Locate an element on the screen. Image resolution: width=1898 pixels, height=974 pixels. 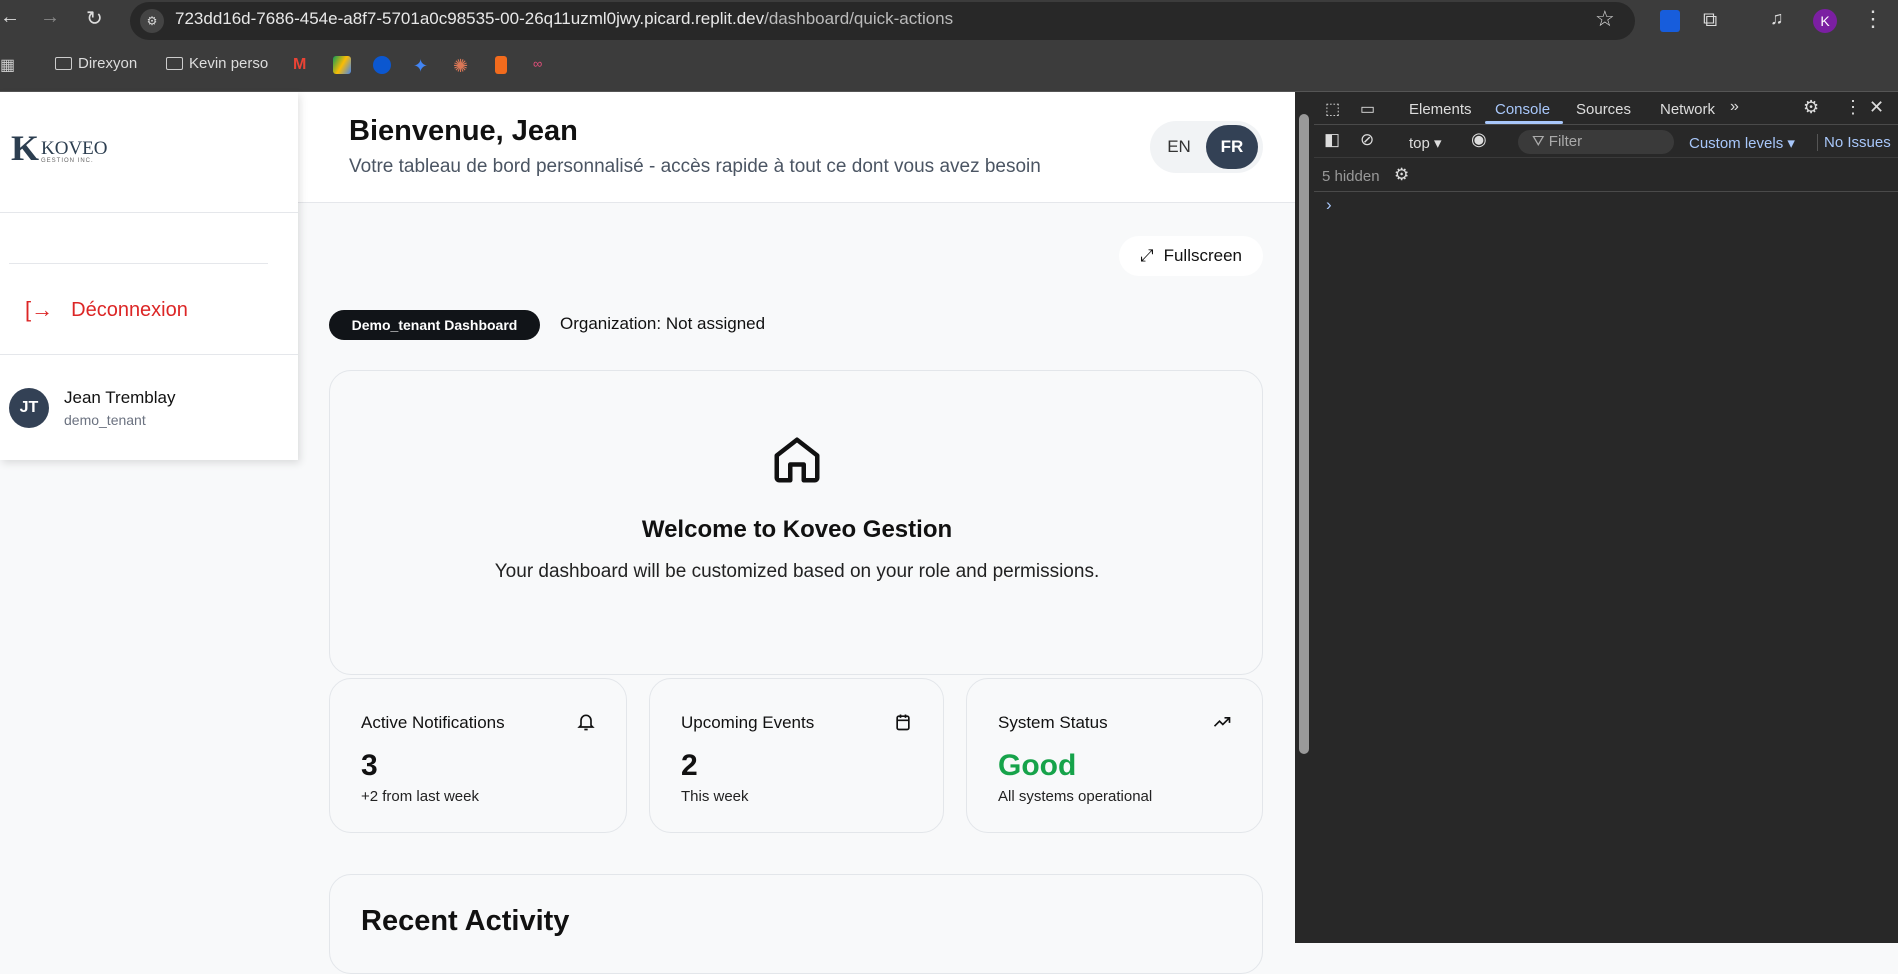
settings-icon: ⚙ is located at coordinates (1811, 107).